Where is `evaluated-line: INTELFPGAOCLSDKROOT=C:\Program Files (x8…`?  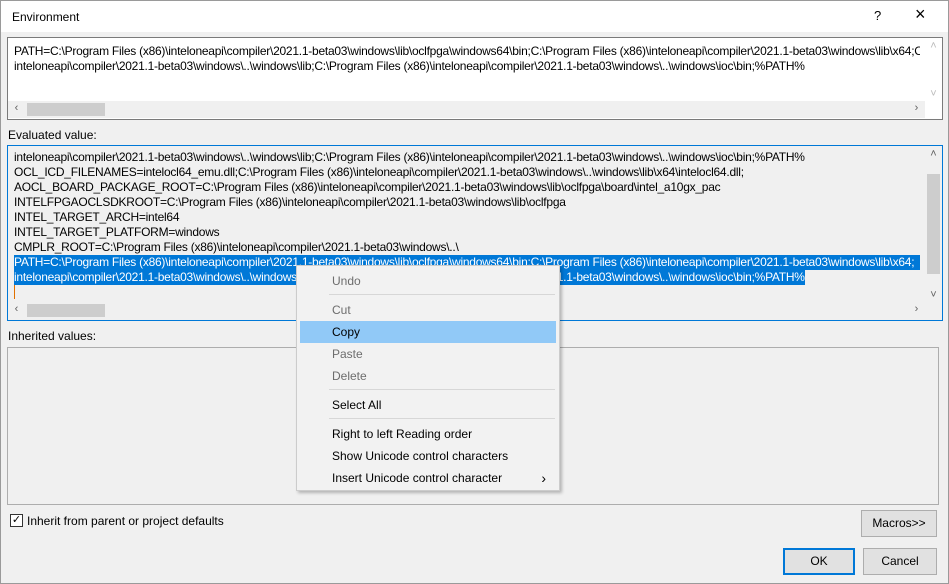 evaluated-line: INTELFPGAOCLSDKROOT=C:\Program Files (x8… is located at coordinates (290, 202).